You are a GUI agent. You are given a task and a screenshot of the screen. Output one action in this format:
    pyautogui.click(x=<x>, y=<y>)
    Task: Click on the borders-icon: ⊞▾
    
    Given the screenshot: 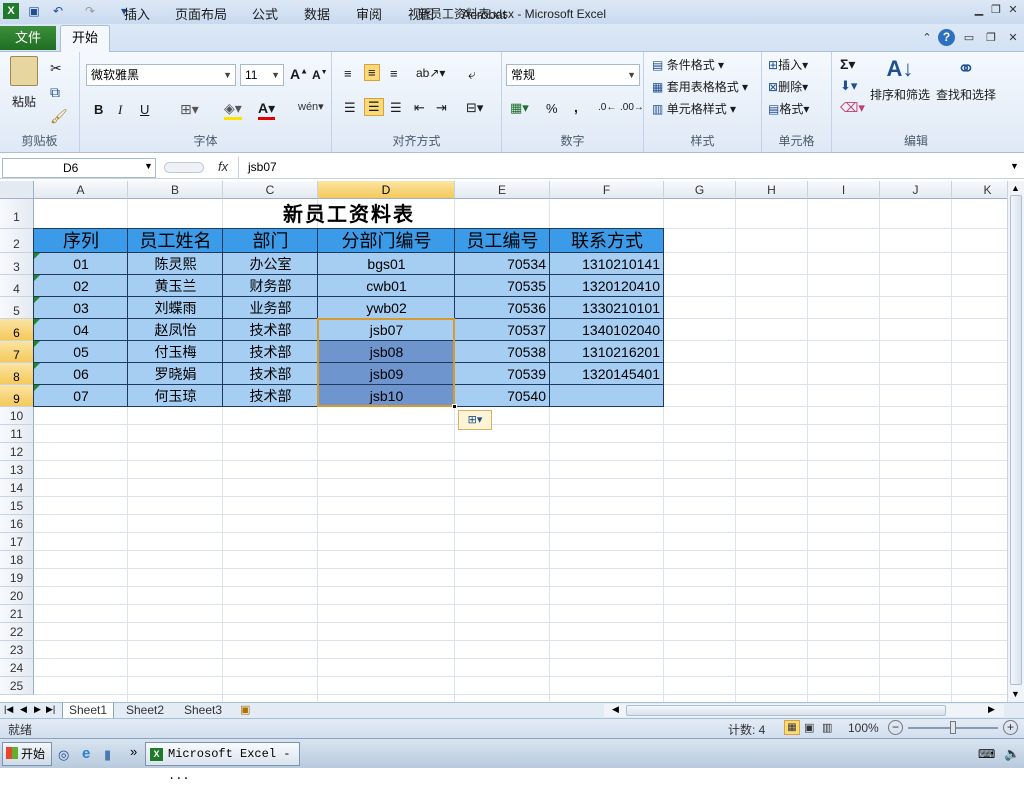 What is the action you would take?
    pyautogui.click(x=189, y=109)
    